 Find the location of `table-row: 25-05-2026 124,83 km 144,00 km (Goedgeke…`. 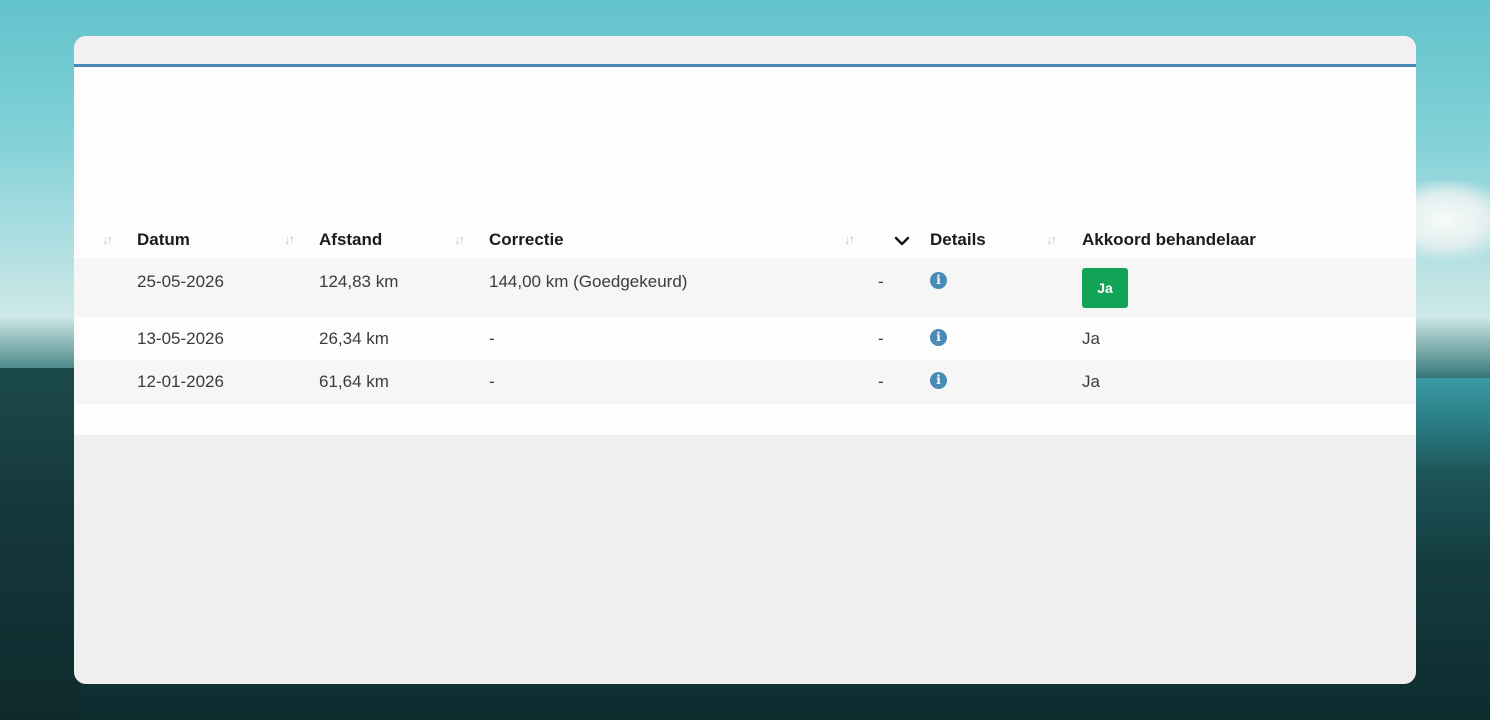

table-row: 25-05-2026 124,83 km 144,00 km (Goedgeke… is located at coordinates (745, 287).